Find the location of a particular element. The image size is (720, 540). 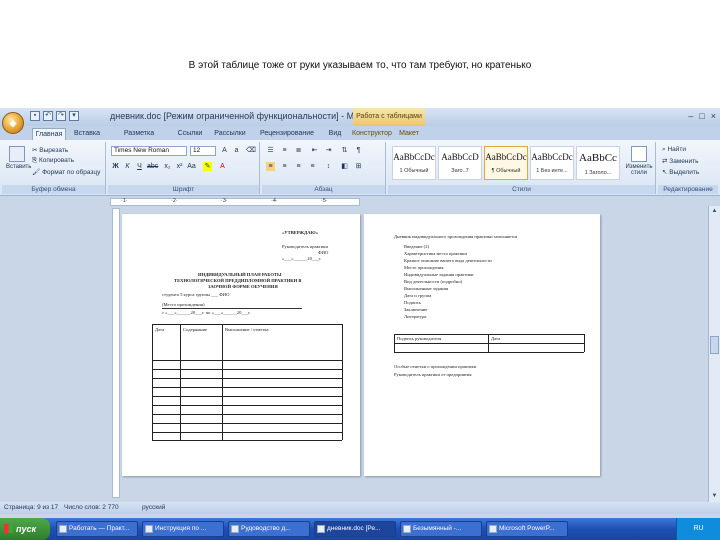

redo-icon: ↷ is located at coordinates (61, 116).